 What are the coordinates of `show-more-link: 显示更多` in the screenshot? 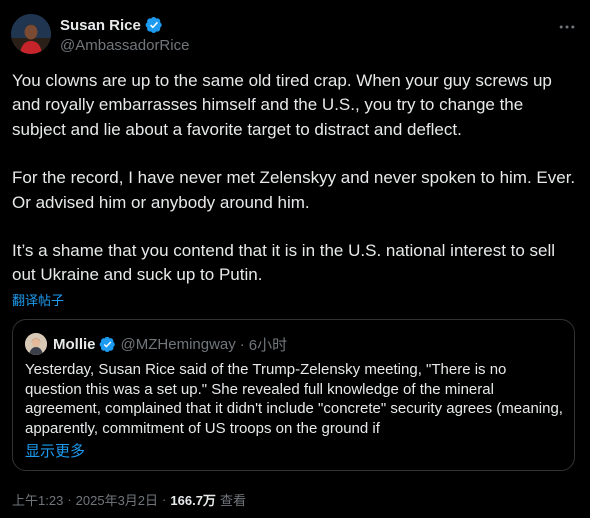 It's located at (55, 450).